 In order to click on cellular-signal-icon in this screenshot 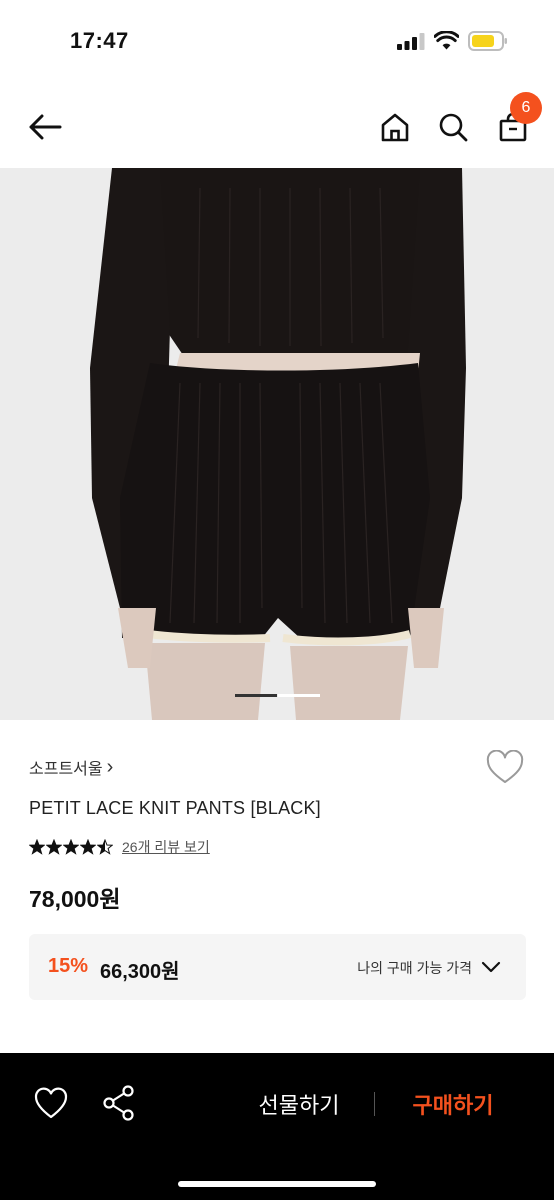, I will do `click(411, 41)`.